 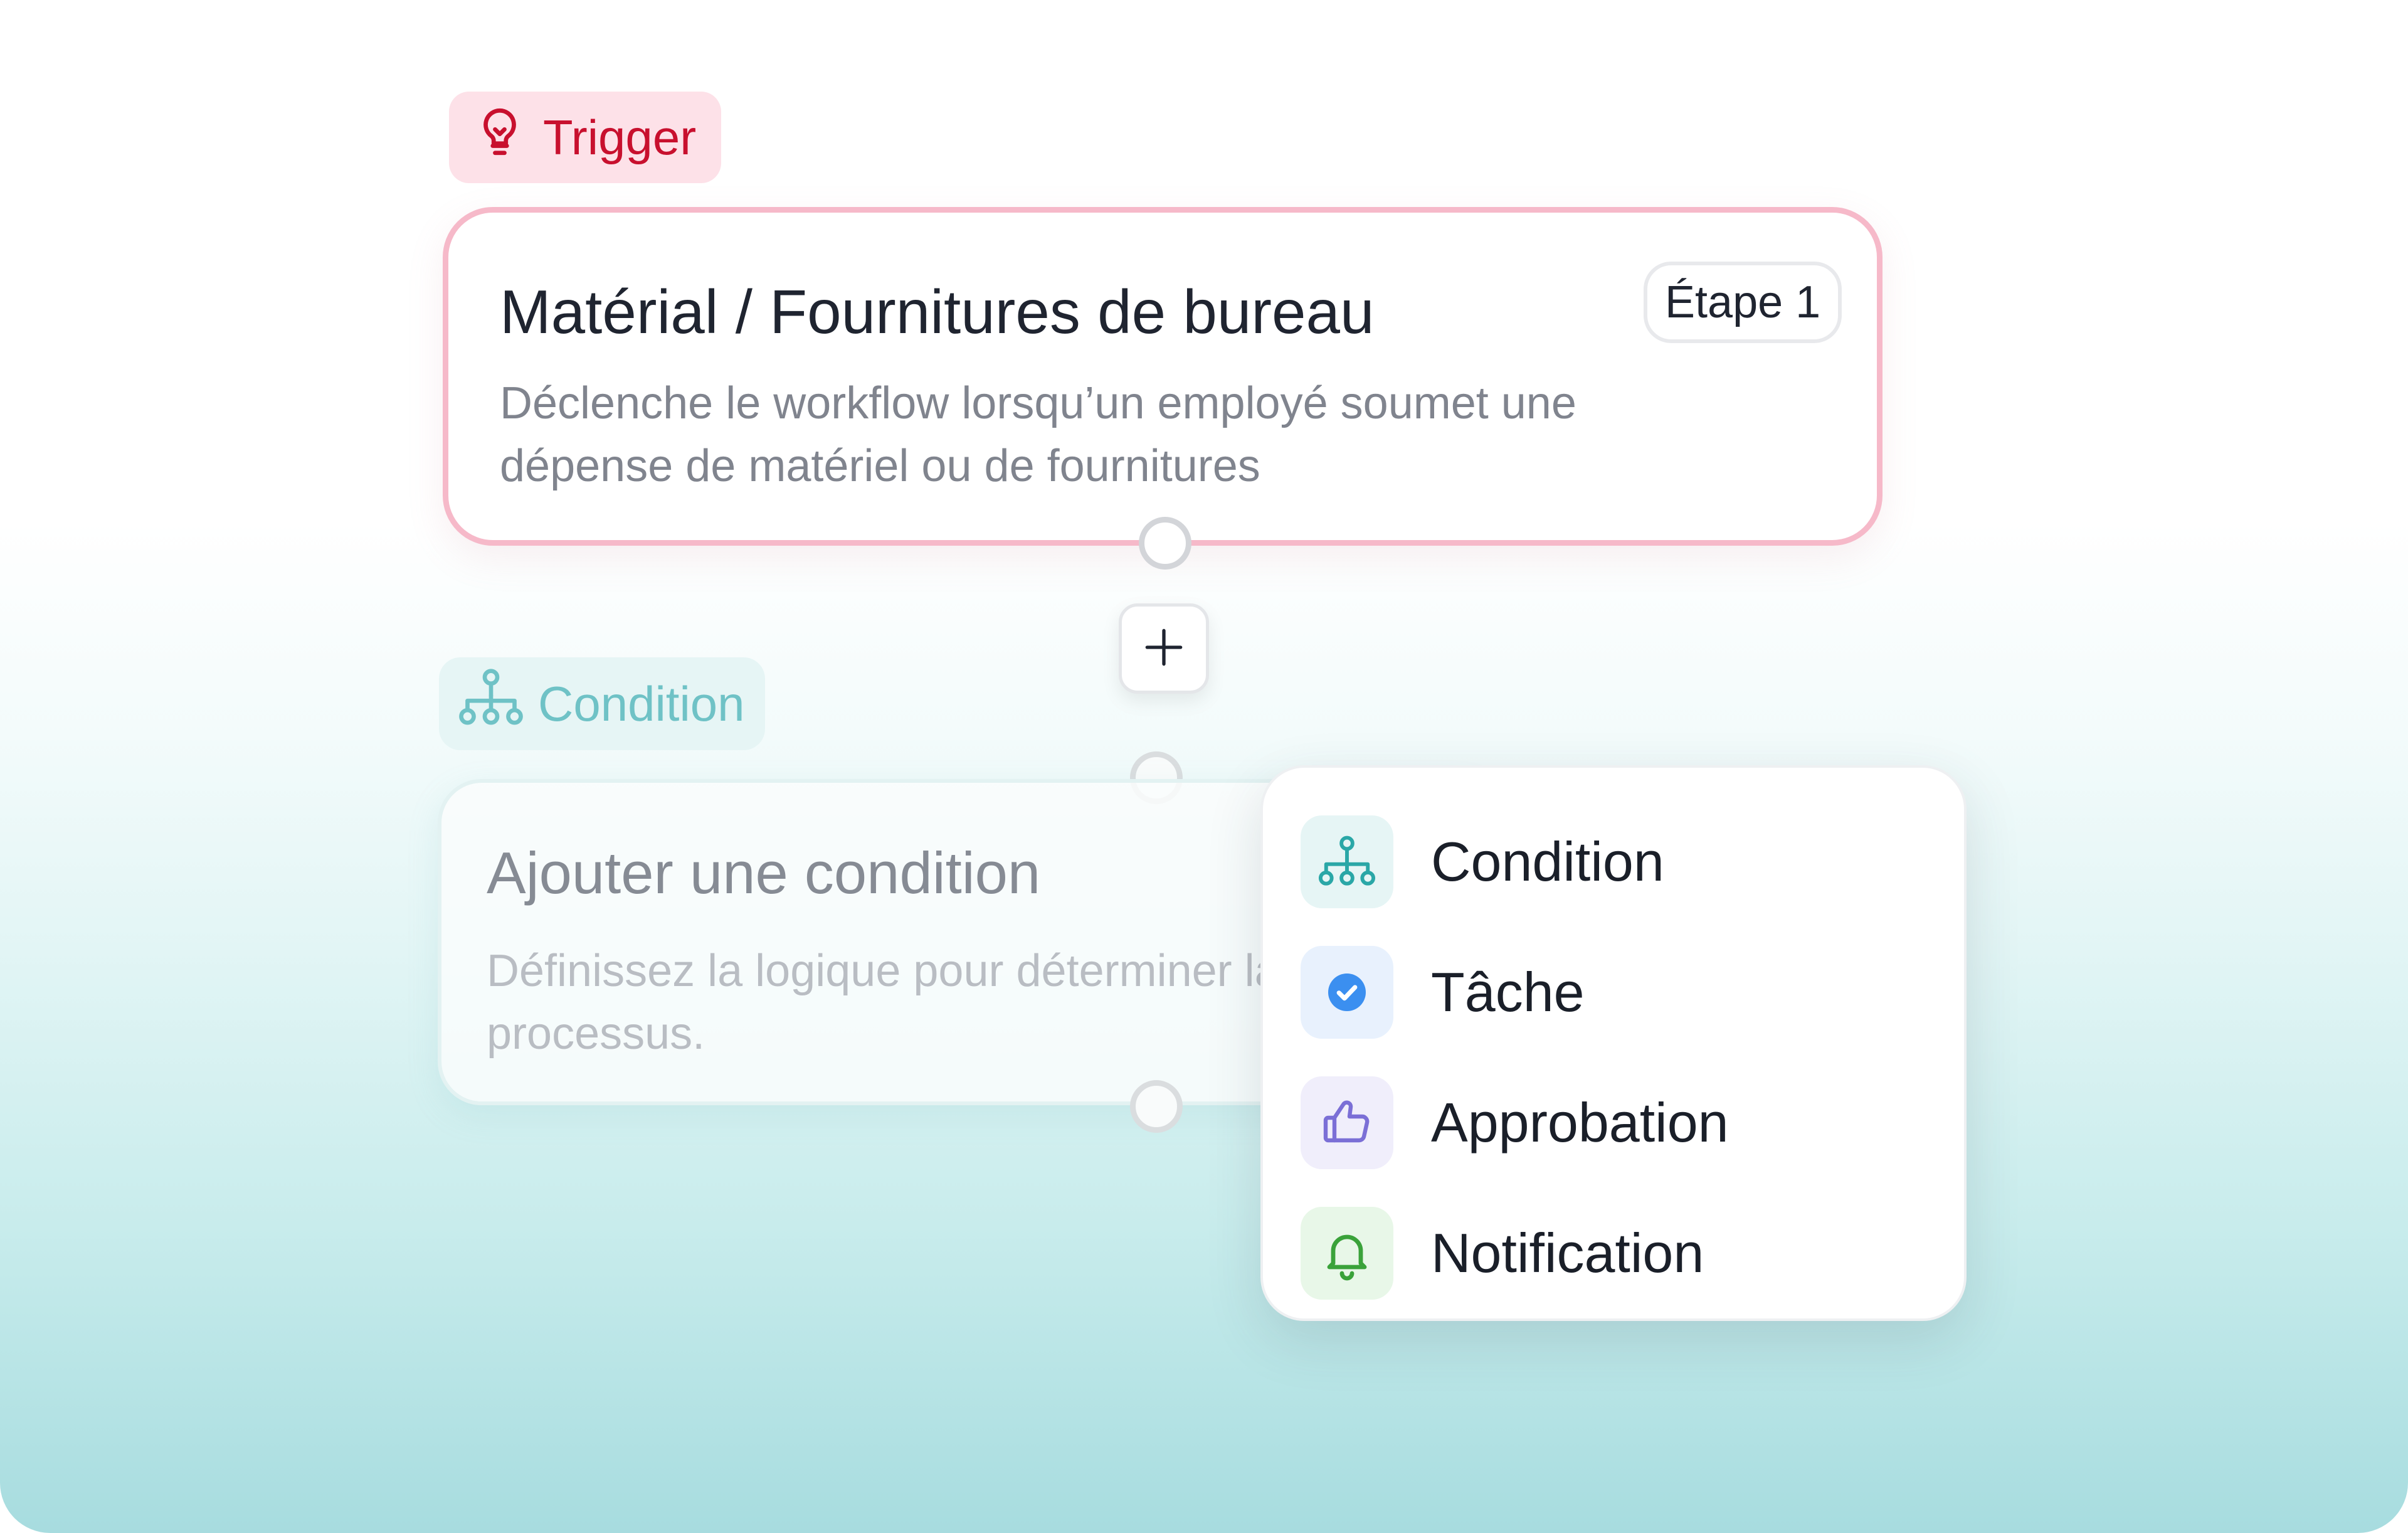 I want to click on trigger-output-connector, so click(x=1165, y=543).